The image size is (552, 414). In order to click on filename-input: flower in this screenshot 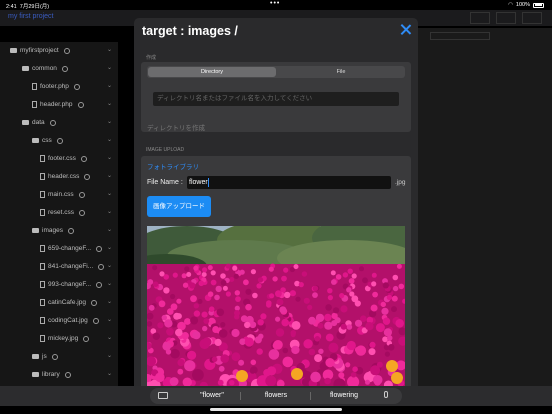, I will do `click(289, 182)`.